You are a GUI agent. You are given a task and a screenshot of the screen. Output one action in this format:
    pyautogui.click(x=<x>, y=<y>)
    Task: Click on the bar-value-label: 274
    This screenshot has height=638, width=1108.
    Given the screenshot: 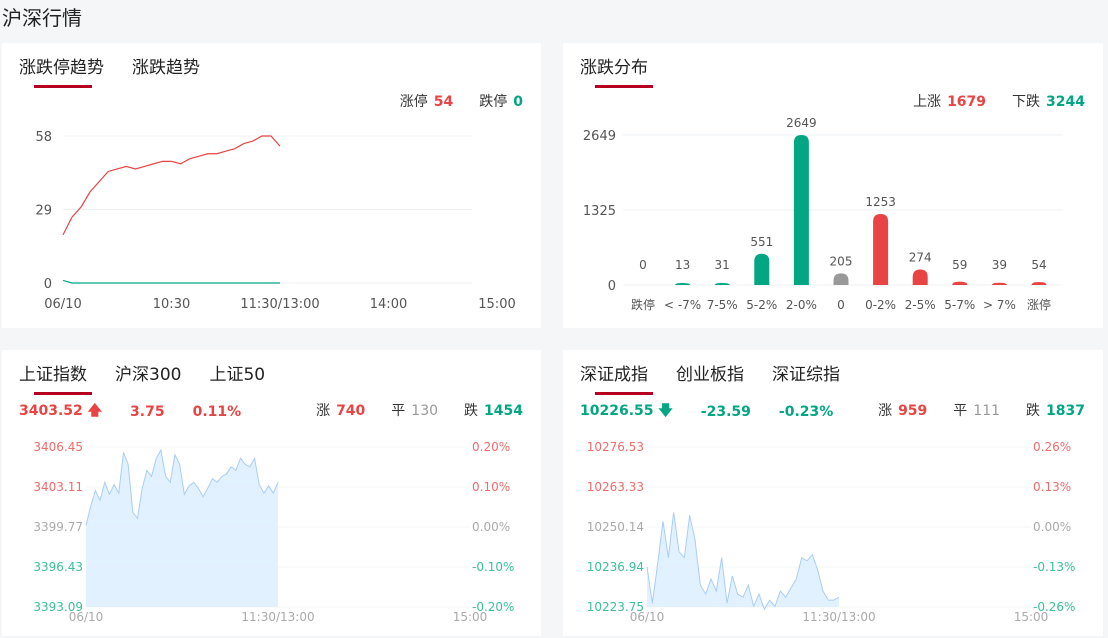 What is the action you would take?
    pyautogui.click(x=920, y=257)
    